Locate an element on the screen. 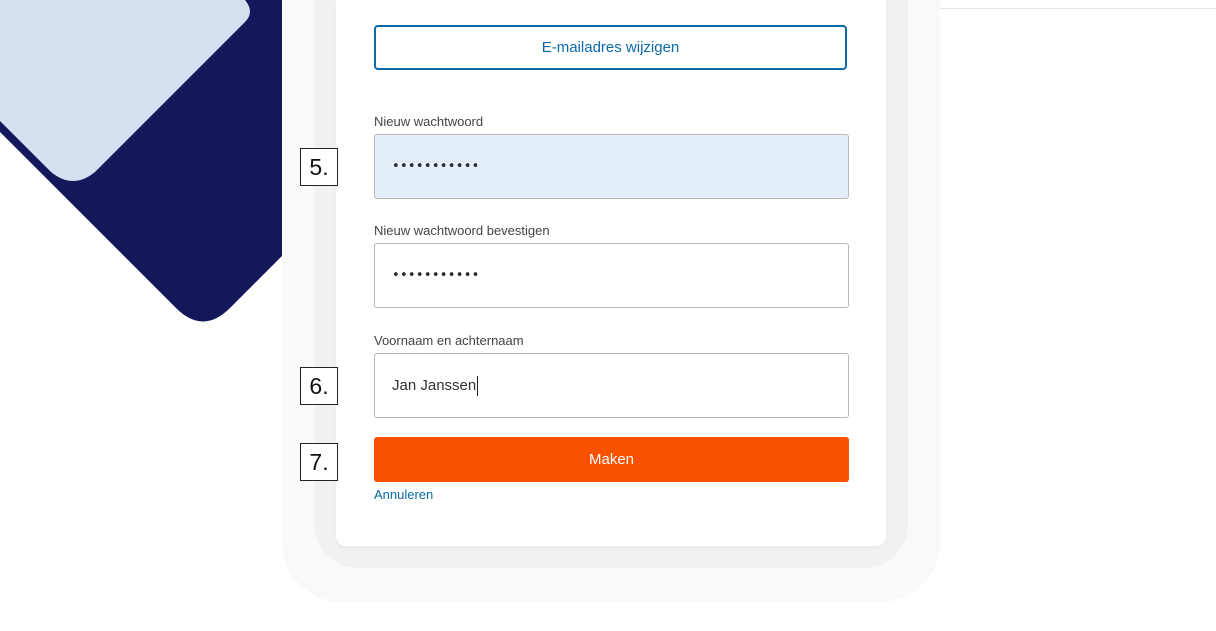 Image resolution: width=1216 pixels, height=631 pixels. new-password-value: ••••••••••• is located at coordinates (436, 166).